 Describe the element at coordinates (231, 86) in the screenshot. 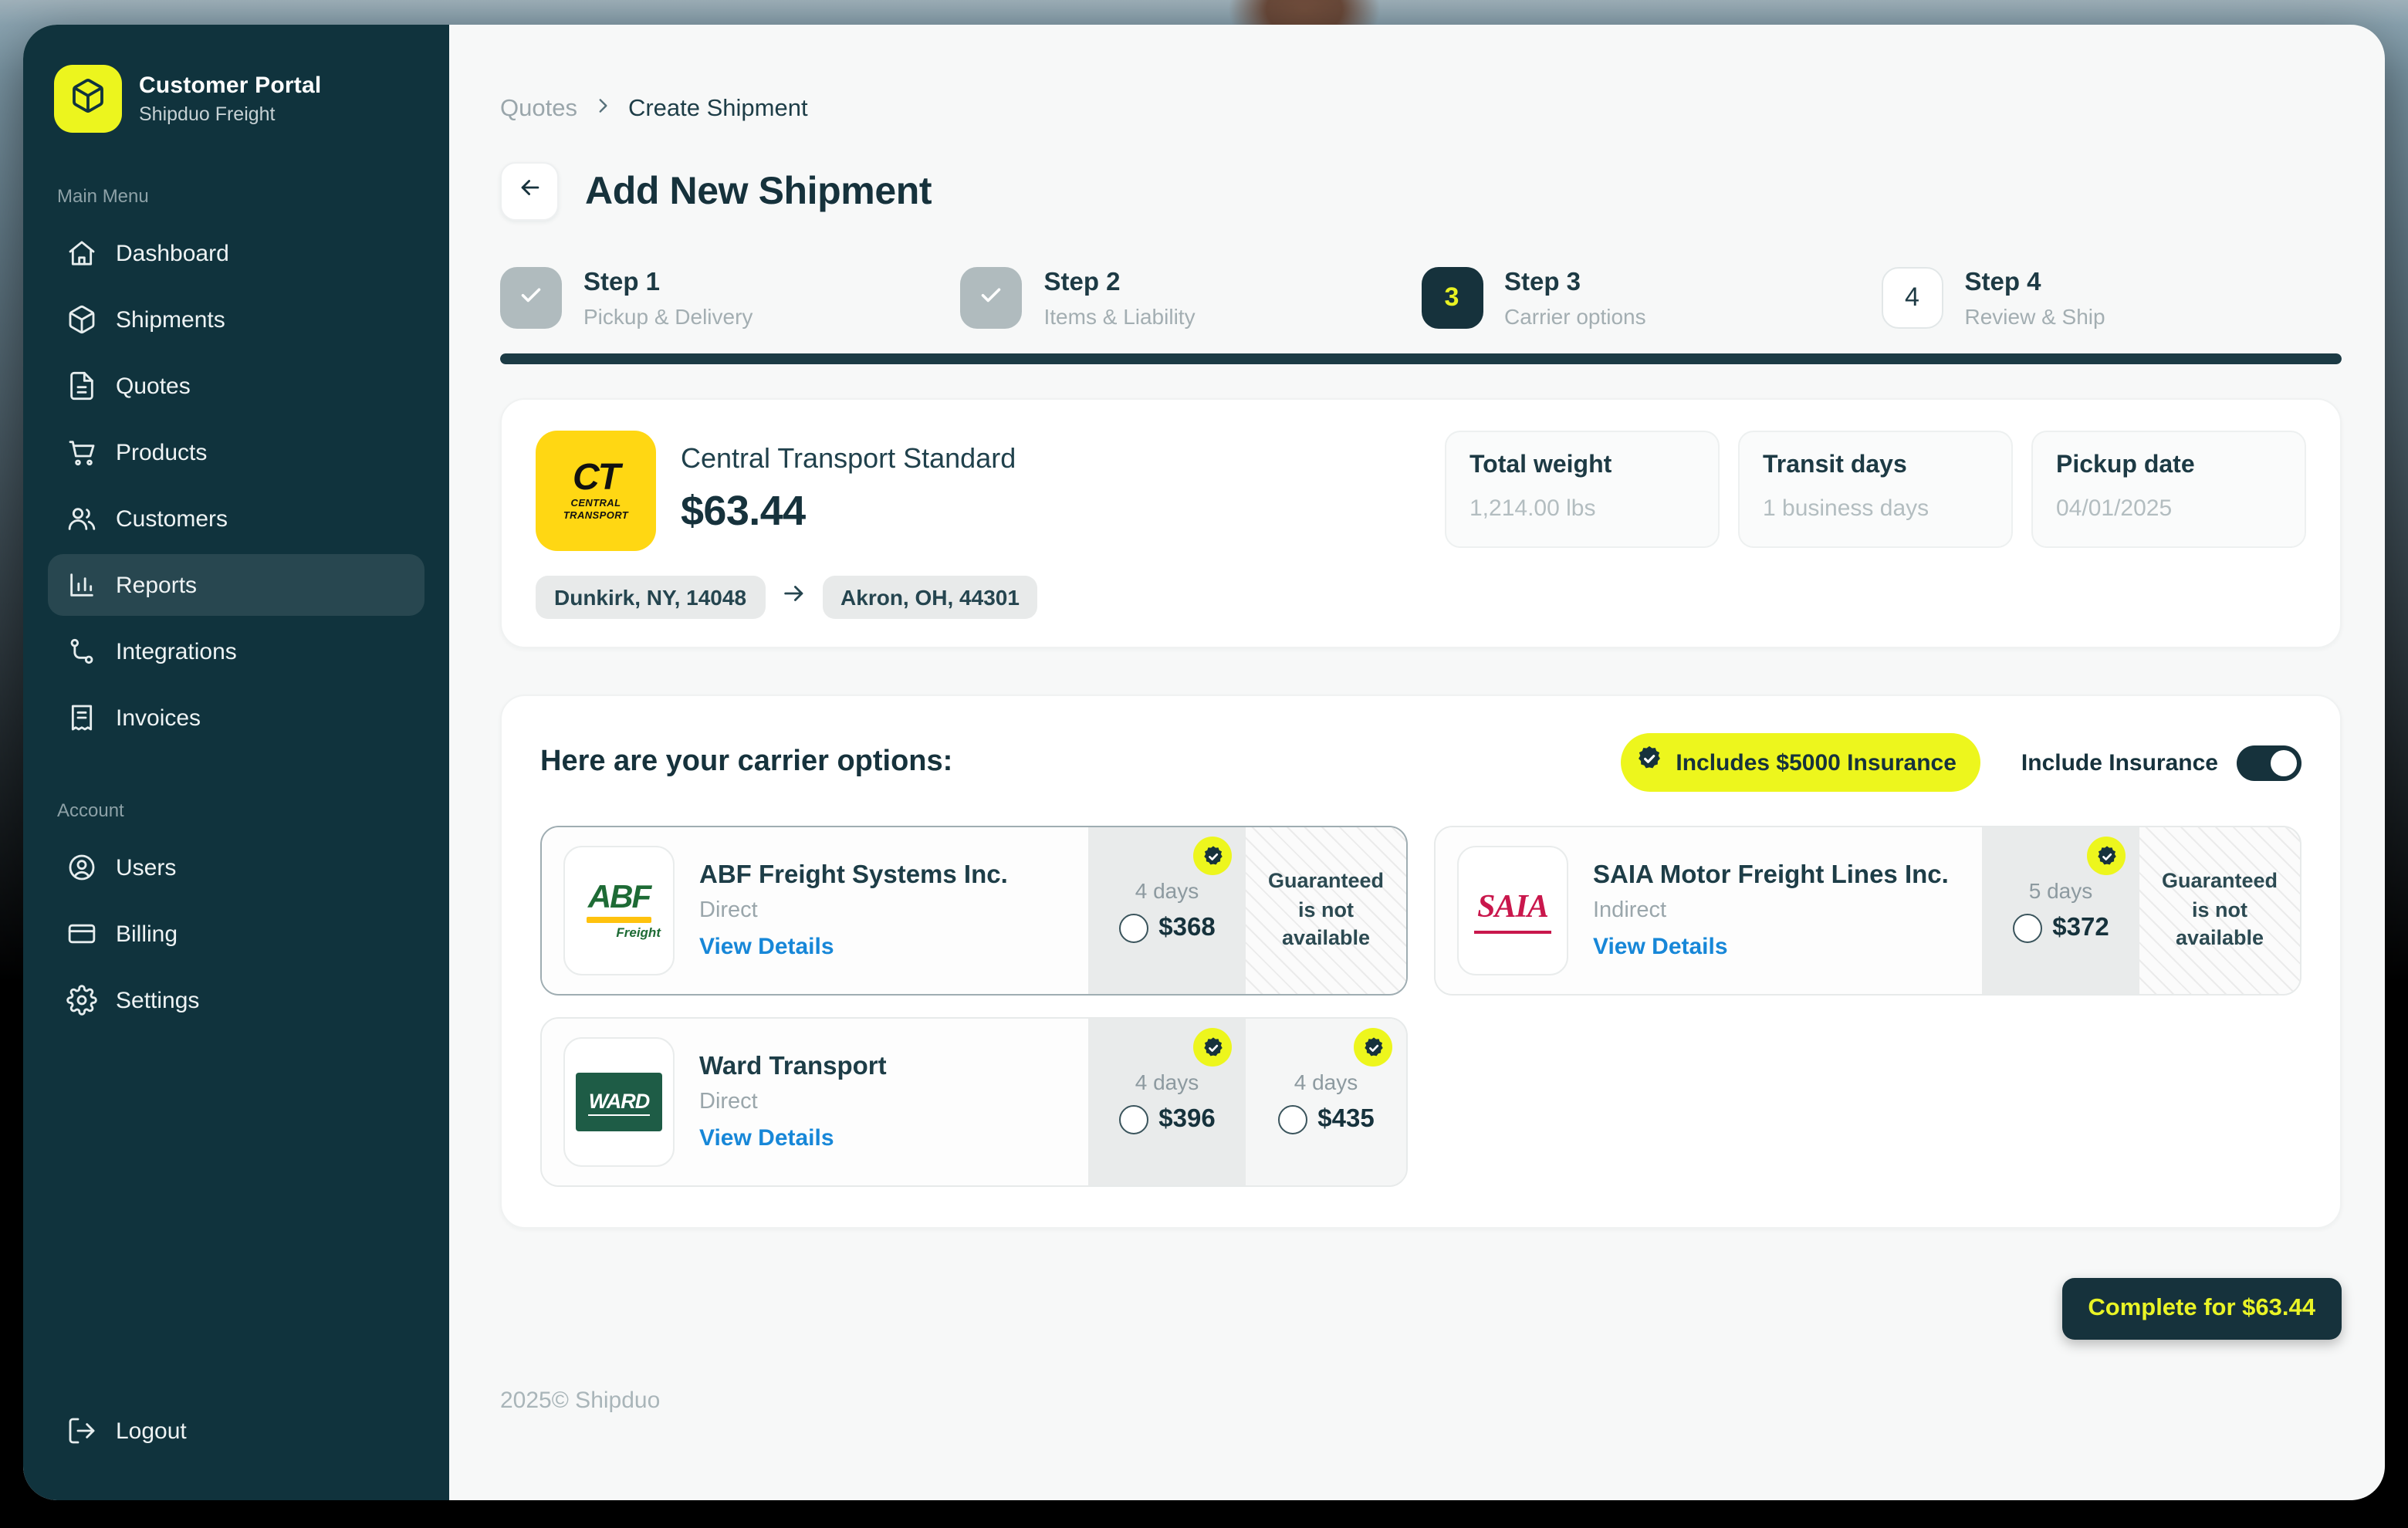

I see `brand-title: Customer Portal` at that location.